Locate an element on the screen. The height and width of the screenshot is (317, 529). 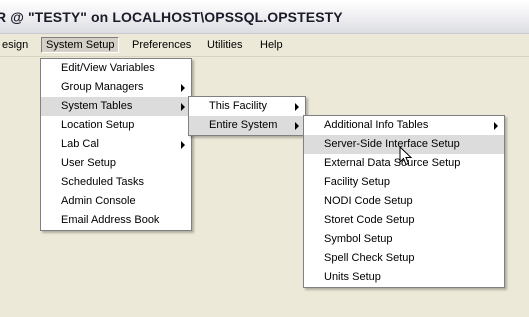
menu-item-email-address-book: Email Address Book is located at coordinates (116, 220).